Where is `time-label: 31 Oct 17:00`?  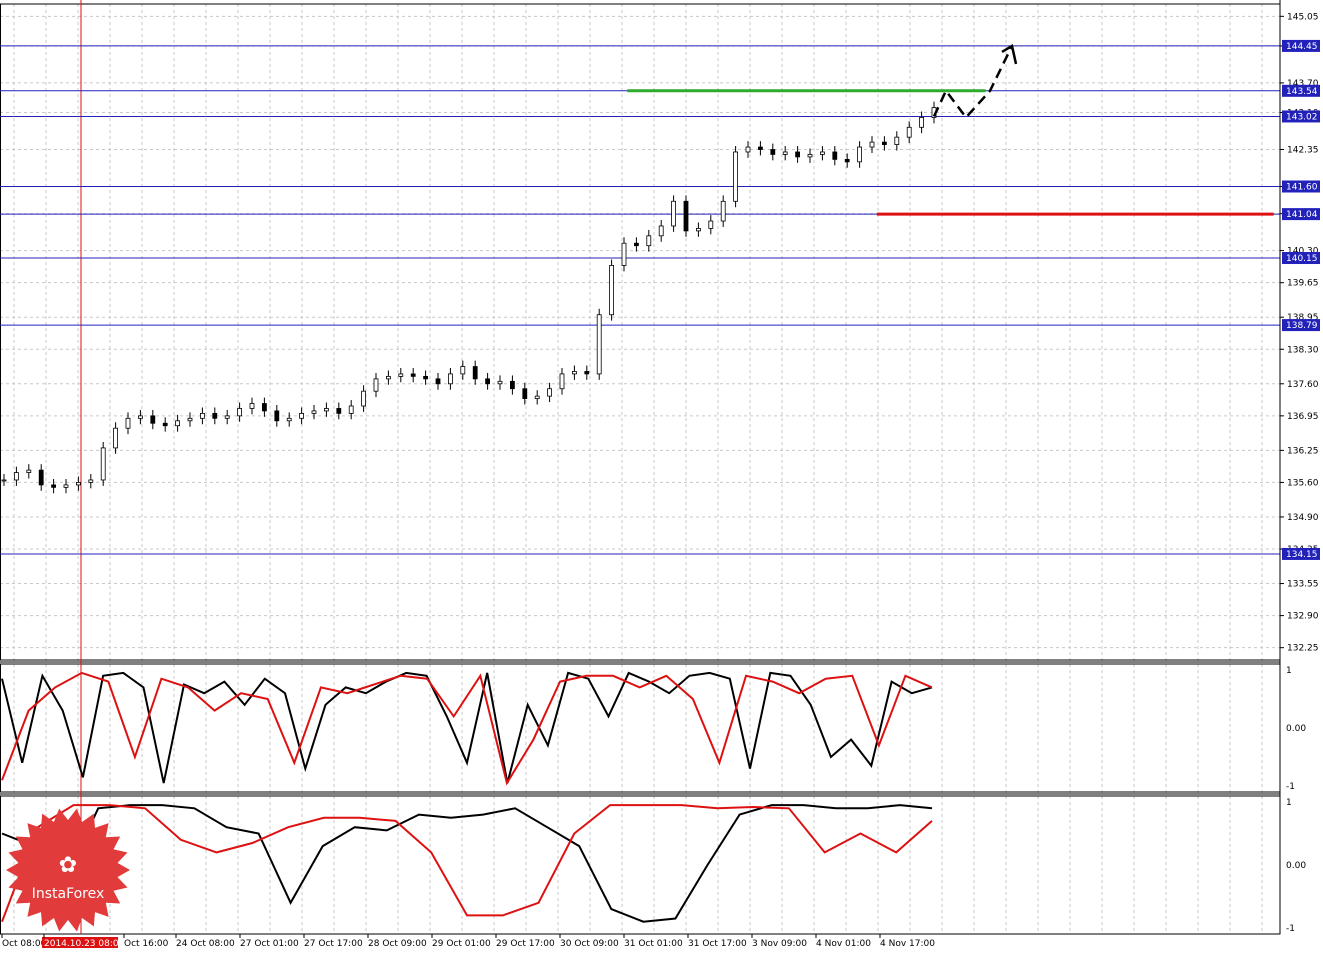
time-label: 31 Oct 17:00 is located at coordinates (717, 944).